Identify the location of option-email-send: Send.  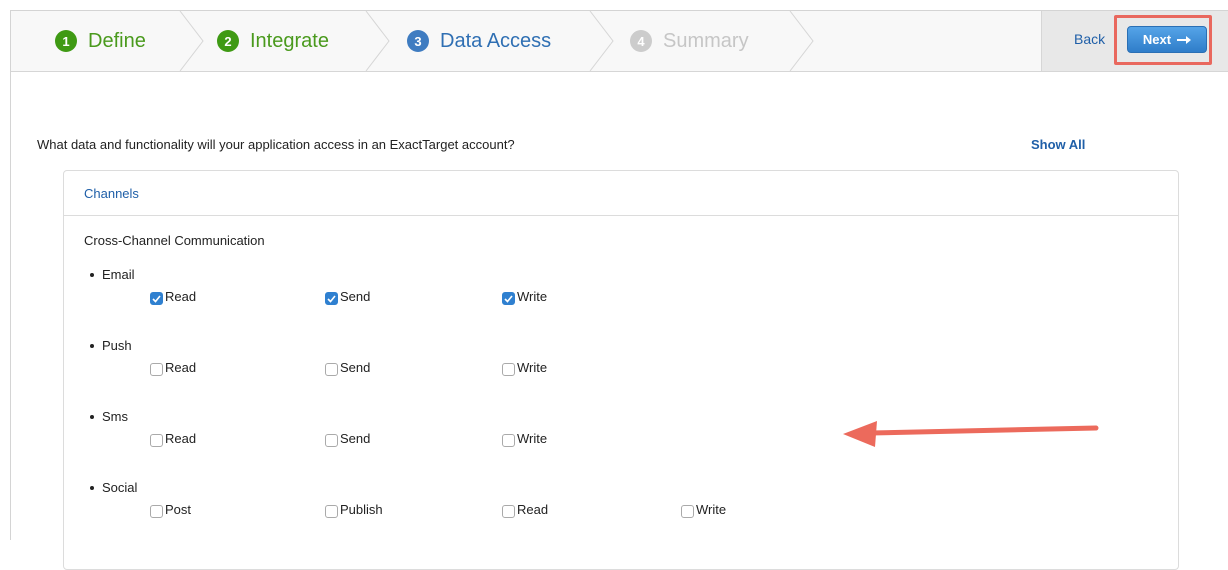
(347, 296).